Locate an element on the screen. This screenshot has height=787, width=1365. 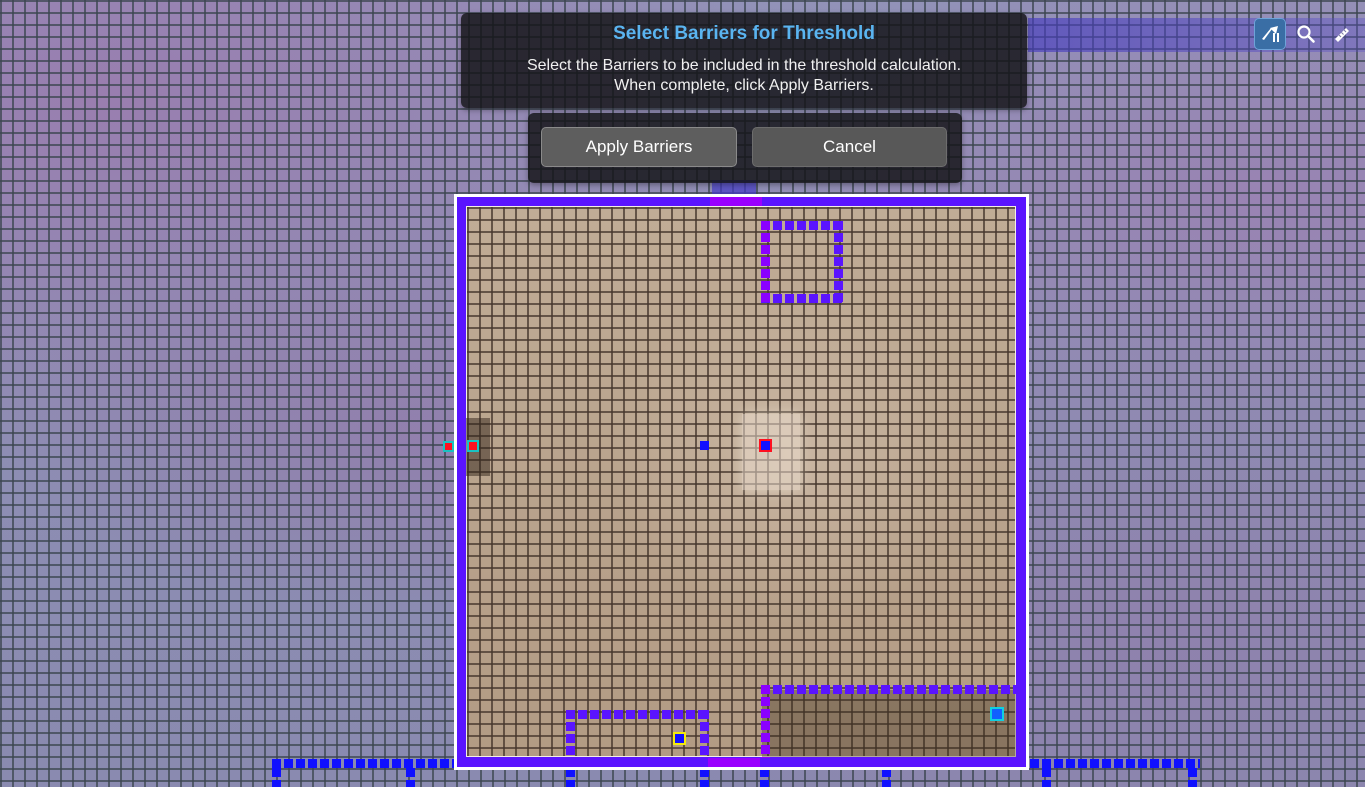
search-tool is located at coordinates (1306, 34).